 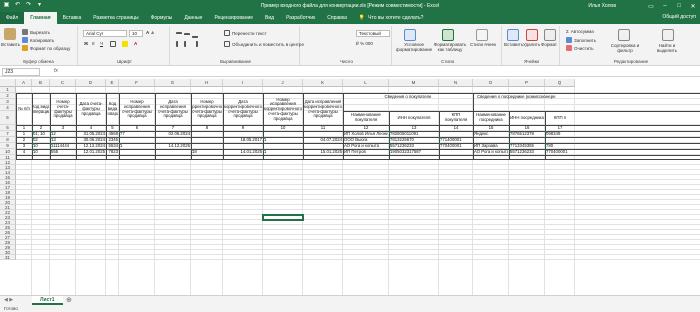 I want to click on tab-nav-icon: ◀ ▶, so click(x=8, y=300).